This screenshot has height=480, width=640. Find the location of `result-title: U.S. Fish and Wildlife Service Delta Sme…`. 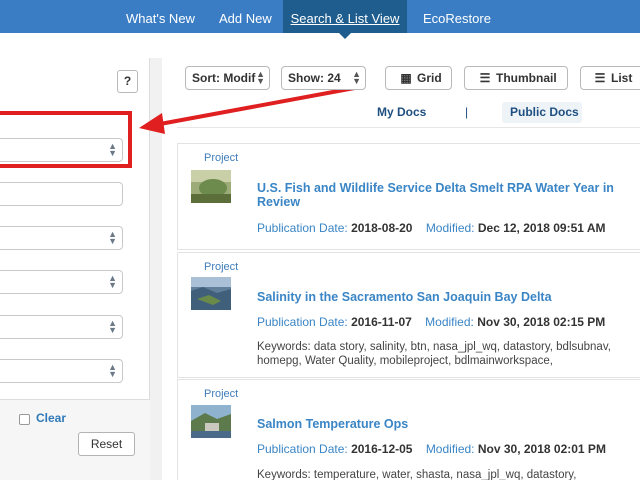

result-title: U.S. Fish and Wildlife Service Delta Sme… is located at coordinates (447, 195).